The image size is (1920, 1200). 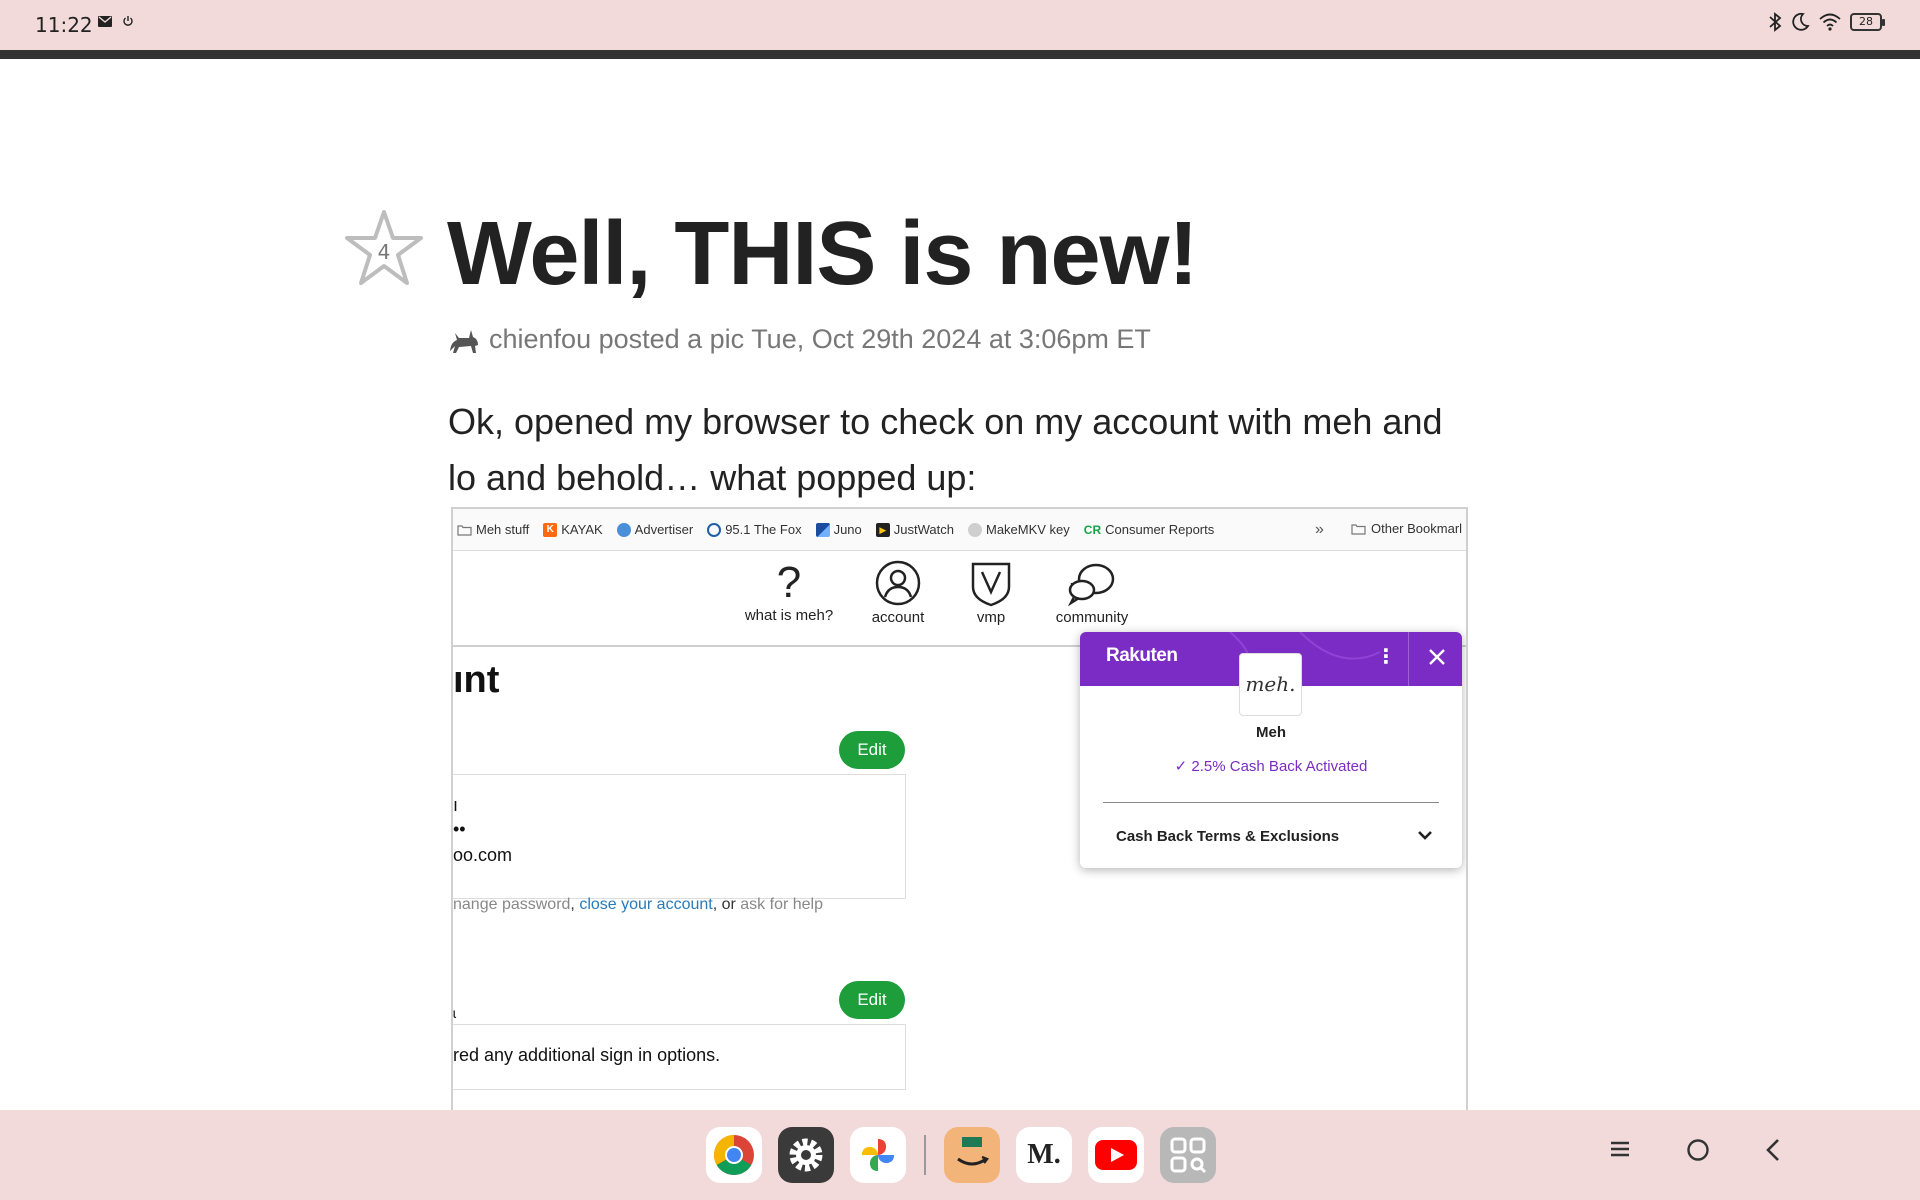 I want to click on mail-icon, so click(x=105, y=21).